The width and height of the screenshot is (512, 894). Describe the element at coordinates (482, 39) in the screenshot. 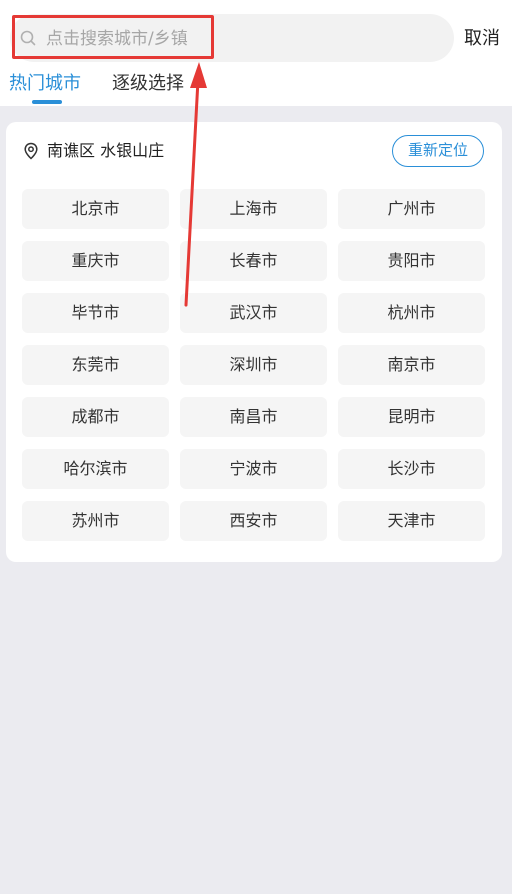

I see `cancel-button: 取消` at that location.